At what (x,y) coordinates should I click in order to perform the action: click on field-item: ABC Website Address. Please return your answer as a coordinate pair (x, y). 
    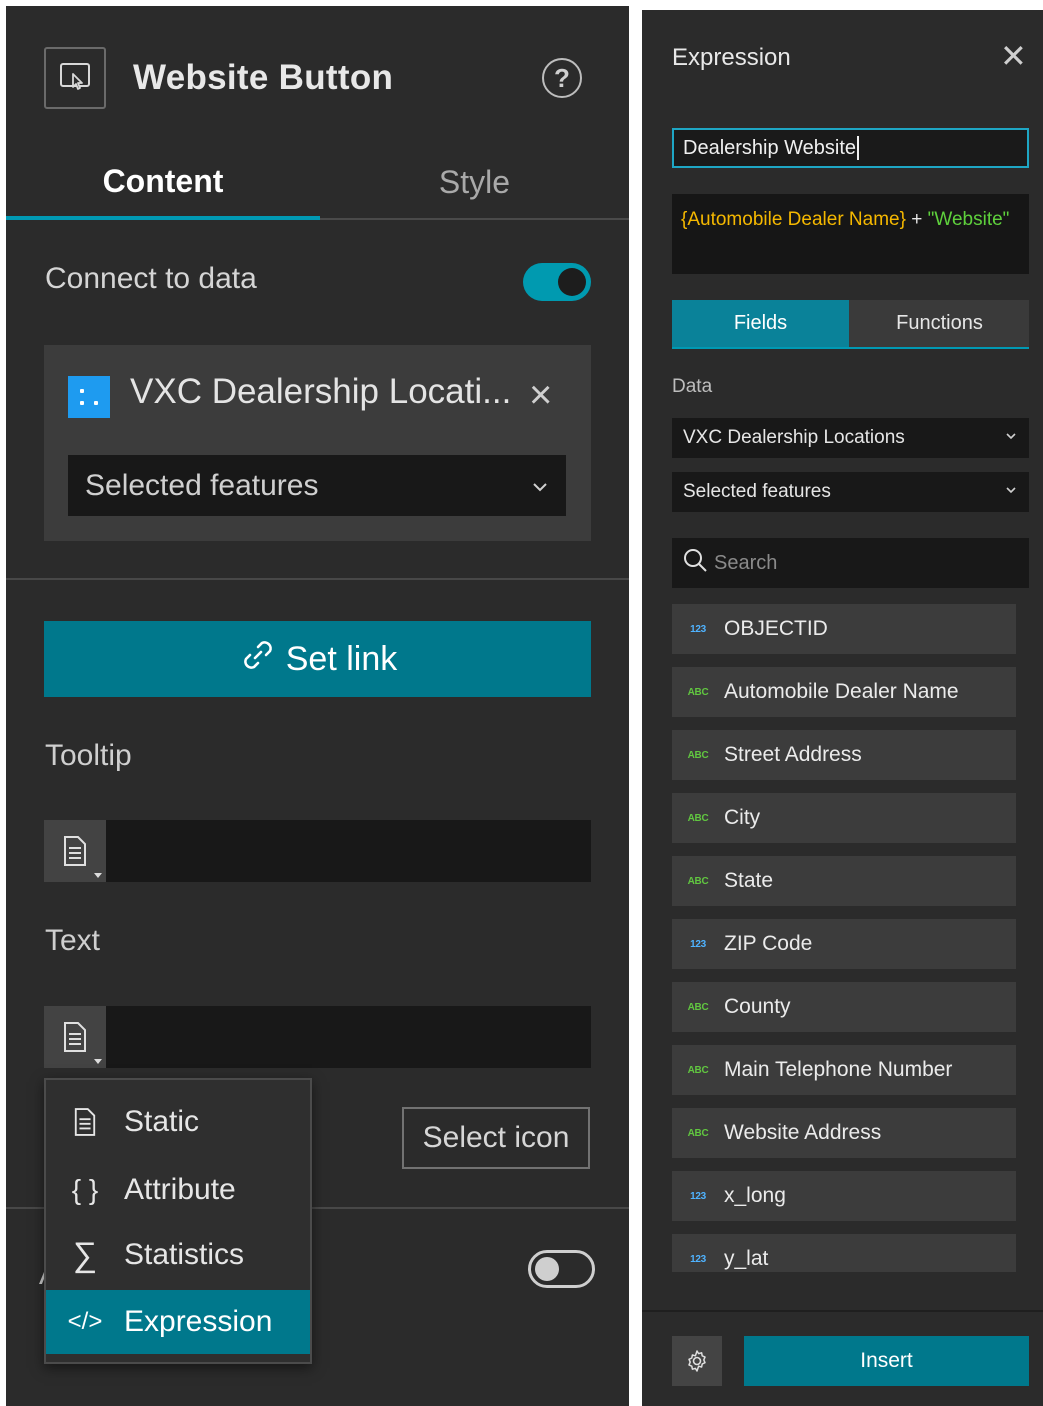
    Looking at the image, I should click on (844, 1133).